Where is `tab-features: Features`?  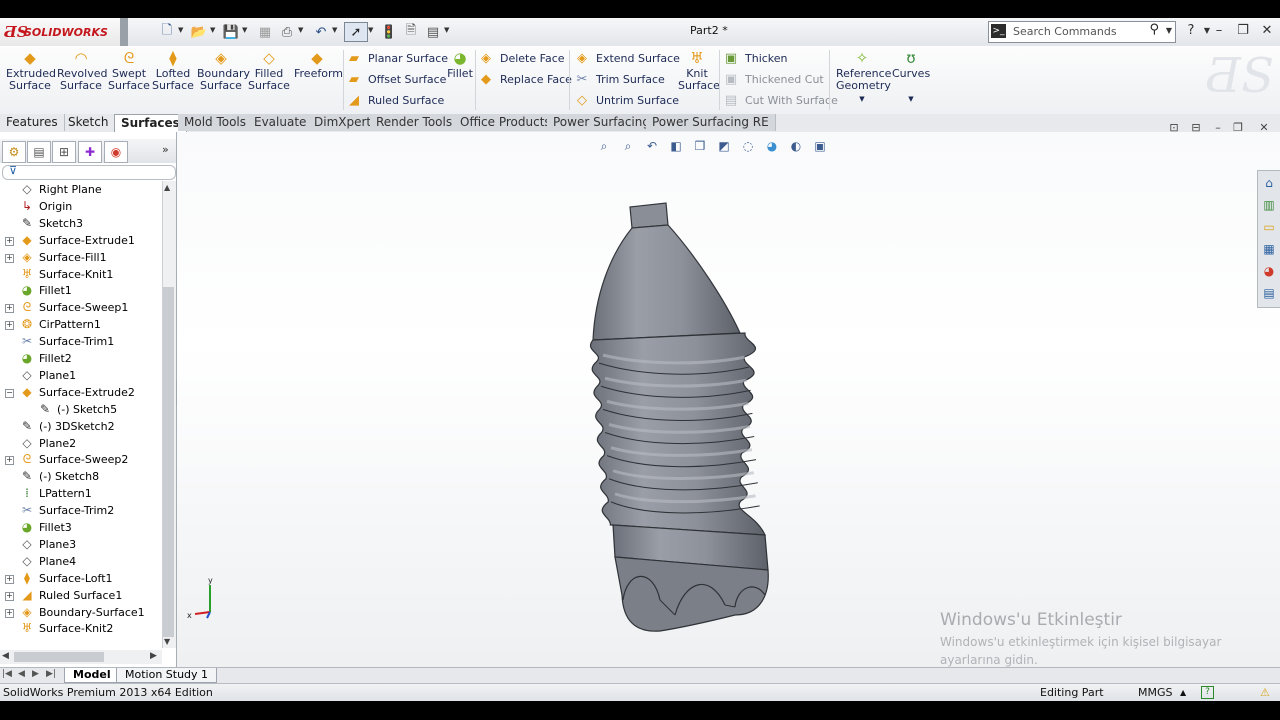
tab-features: Features is located at coordinates (32, 122).